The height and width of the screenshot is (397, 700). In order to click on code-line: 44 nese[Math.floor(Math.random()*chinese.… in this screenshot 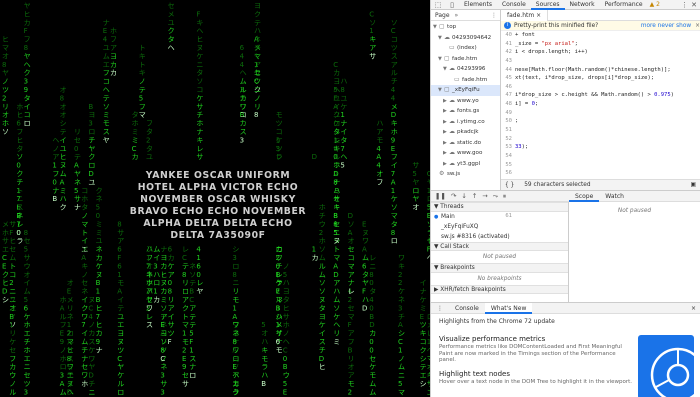, I will do `click(600, 70)`.